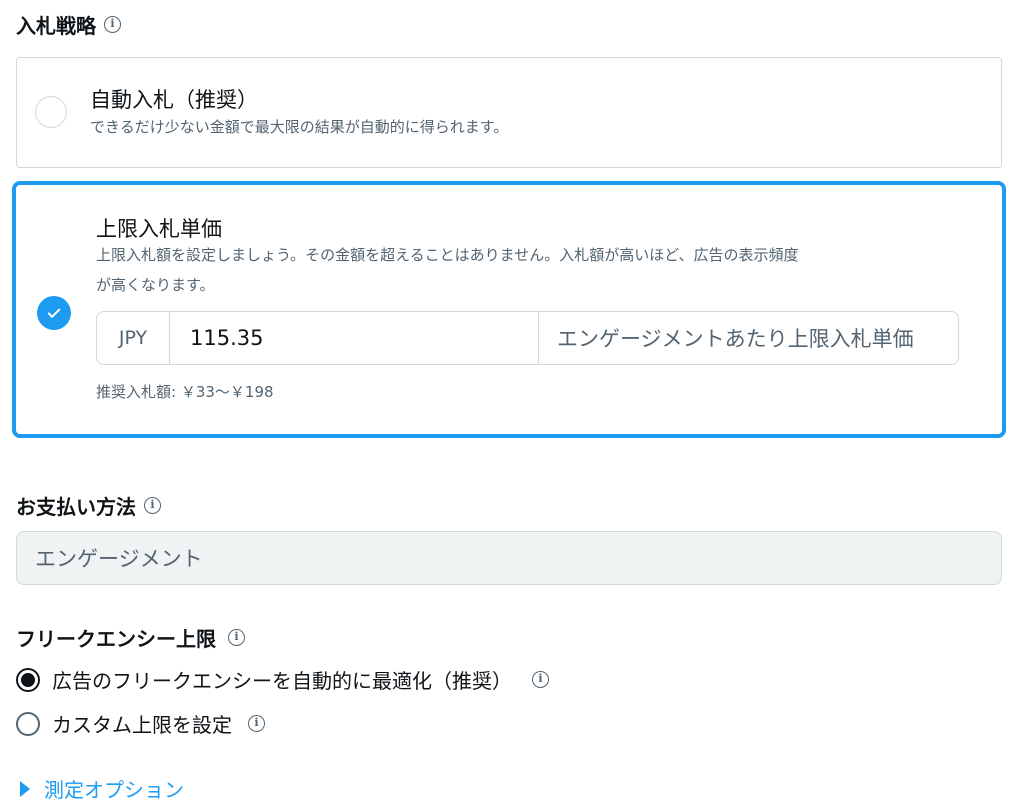 The width and height of the screenshot is (1022, 810). I want to click on bid-unit-label: エンゲージメントあたり上限入札単価, so click(735, 339).